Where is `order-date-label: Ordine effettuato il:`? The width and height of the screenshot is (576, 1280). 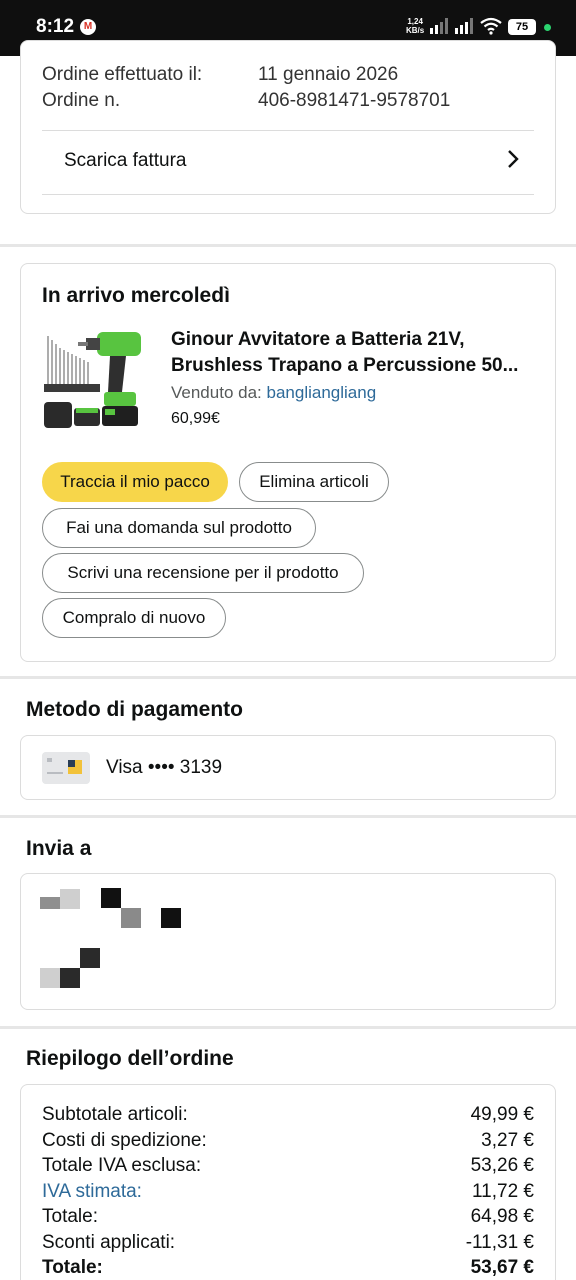 order-date-label: Ordine effettuato il: is located at coordinates (122, 74).